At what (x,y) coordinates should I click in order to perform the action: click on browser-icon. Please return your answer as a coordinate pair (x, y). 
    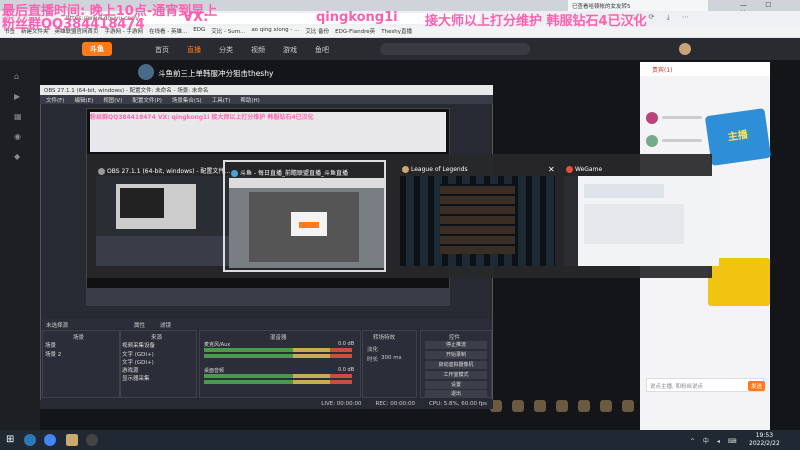
    Looking at the image, I should click on (234, 173).